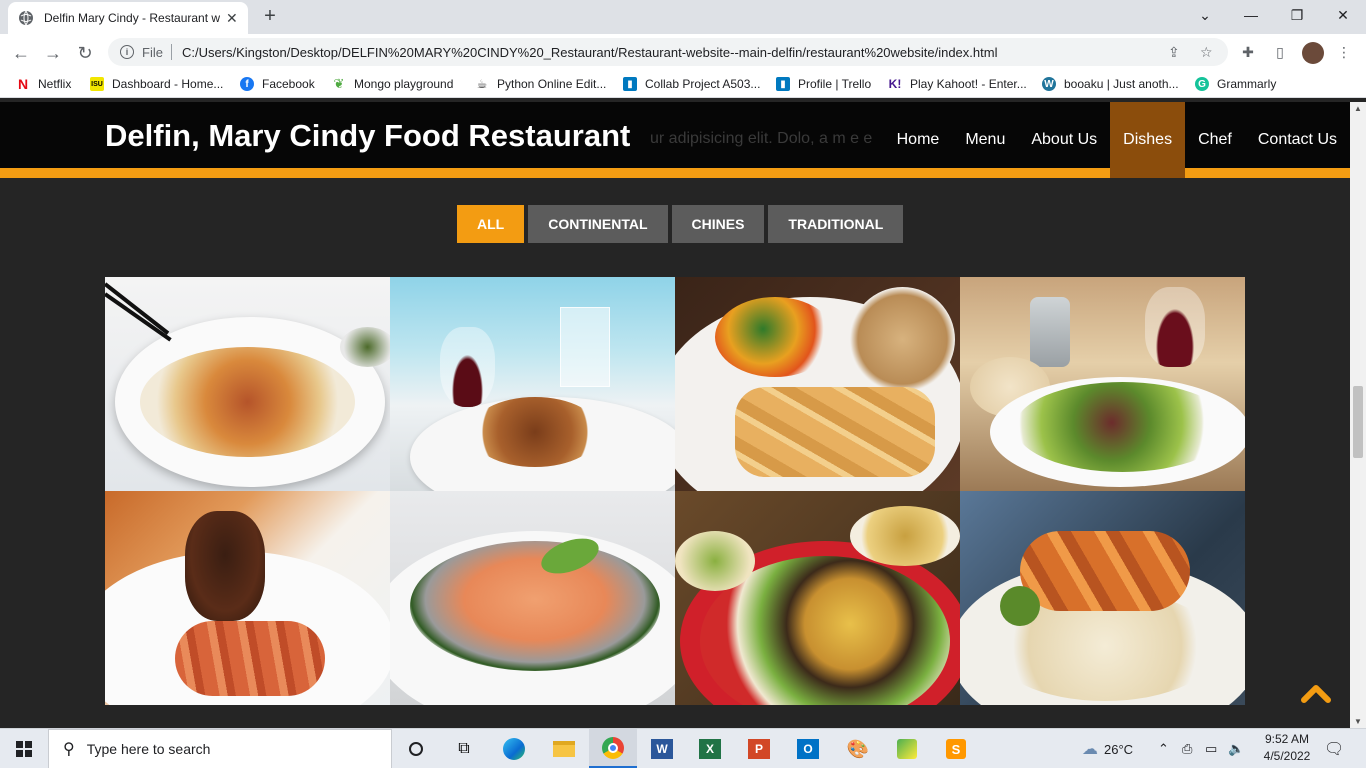  I want to click on dish-shrimp-noodles, so click(247, 384).